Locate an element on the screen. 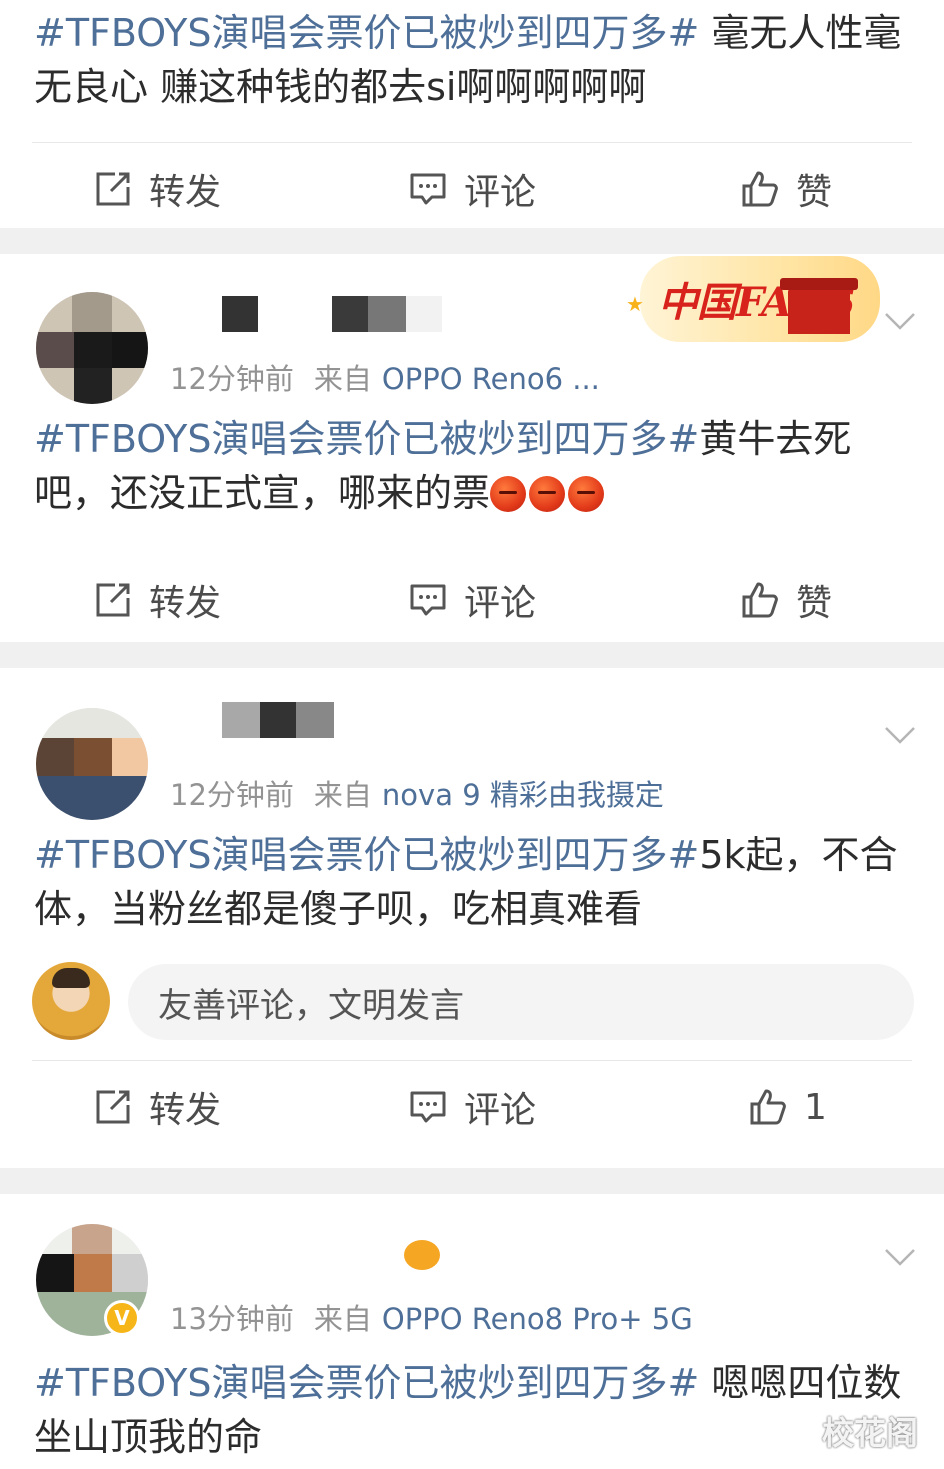 The width and height of the screenshot is (944, 1469). action-bar: 转发 评论 1 is located at coordinates (472, 1107).